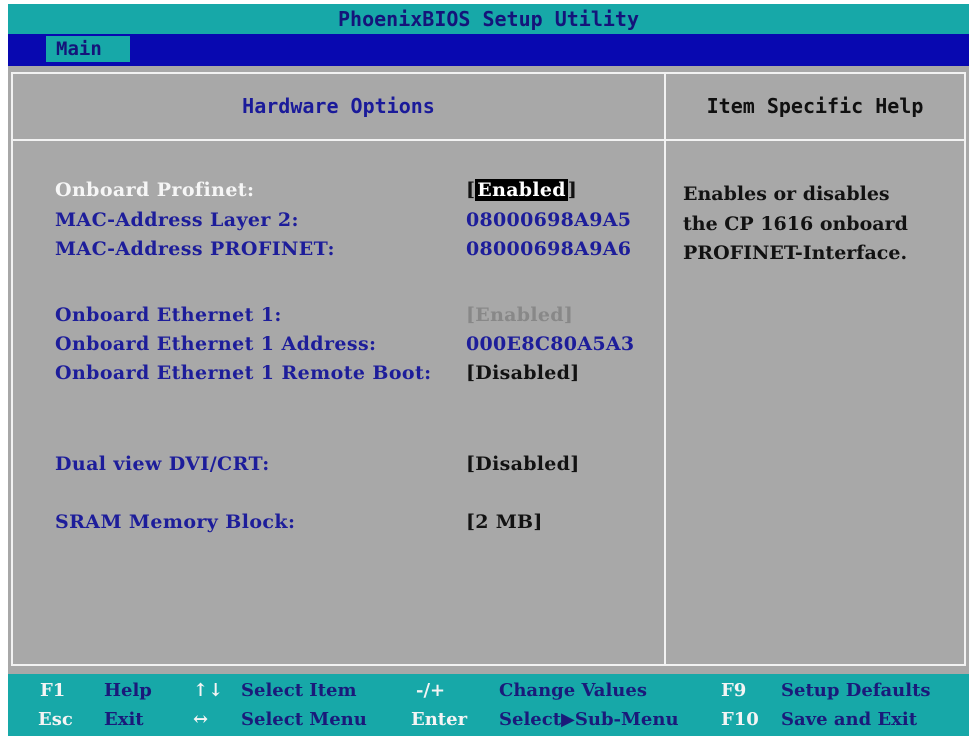 This screenshot has width=979, height=740. What do you see at coordinates (338, 106) in the screenshot?
I see `panel-title: Hardware Options` at bounding box center [338, 106].